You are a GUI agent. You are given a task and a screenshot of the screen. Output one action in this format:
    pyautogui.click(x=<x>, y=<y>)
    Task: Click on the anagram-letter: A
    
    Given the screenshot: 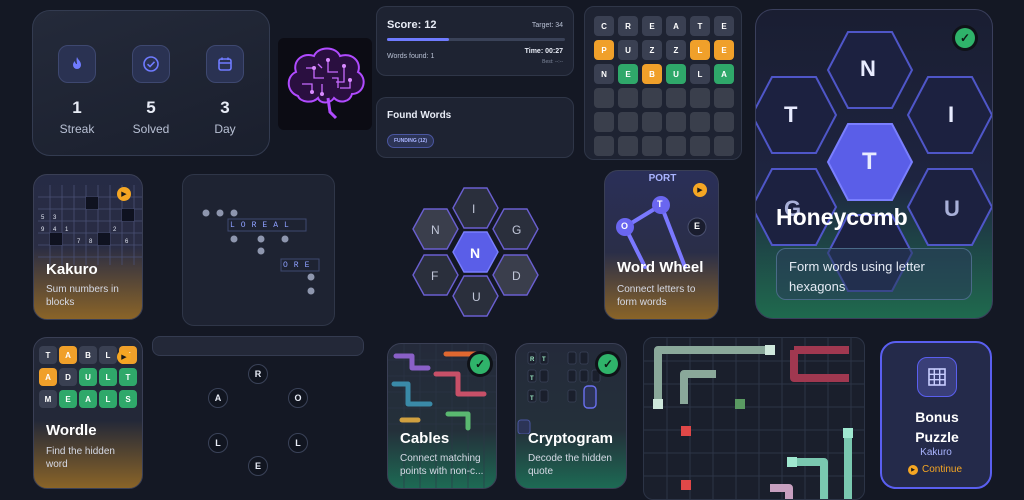 What is the action you would take?
    pyautogui.click(x=218, y=398)
    